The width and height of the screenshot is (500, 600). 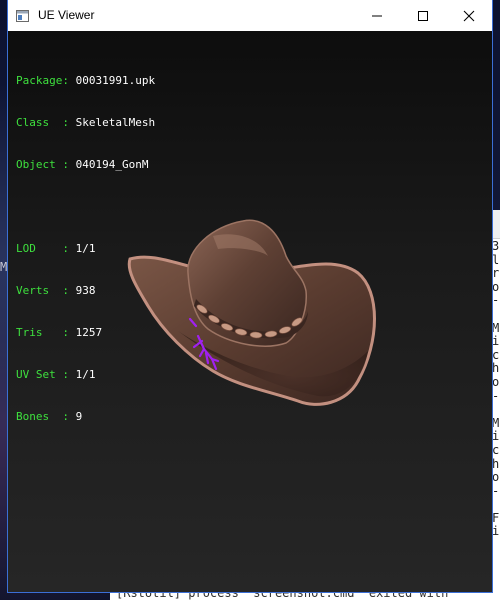 I want to click on info-label: Tris :, so click(x=42, y=332).